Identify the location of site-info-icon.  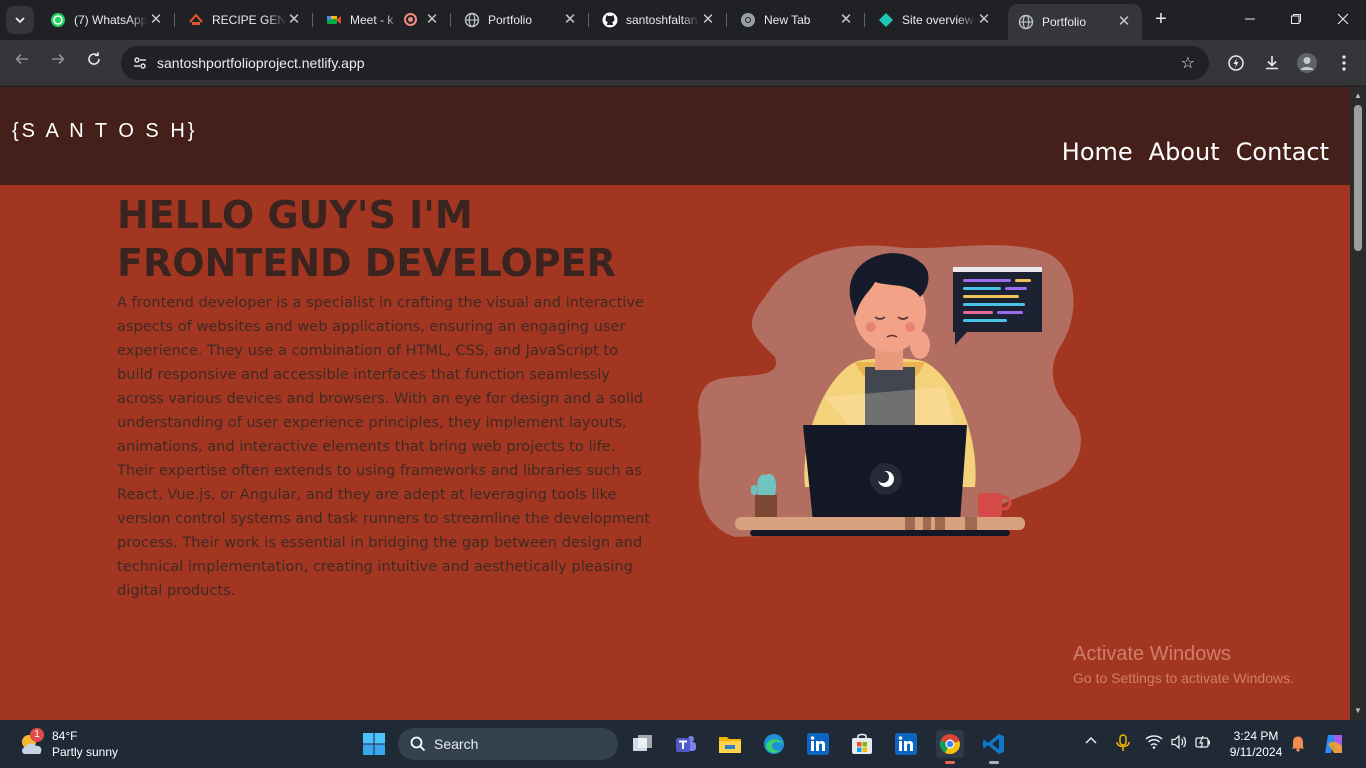
(140, 63).